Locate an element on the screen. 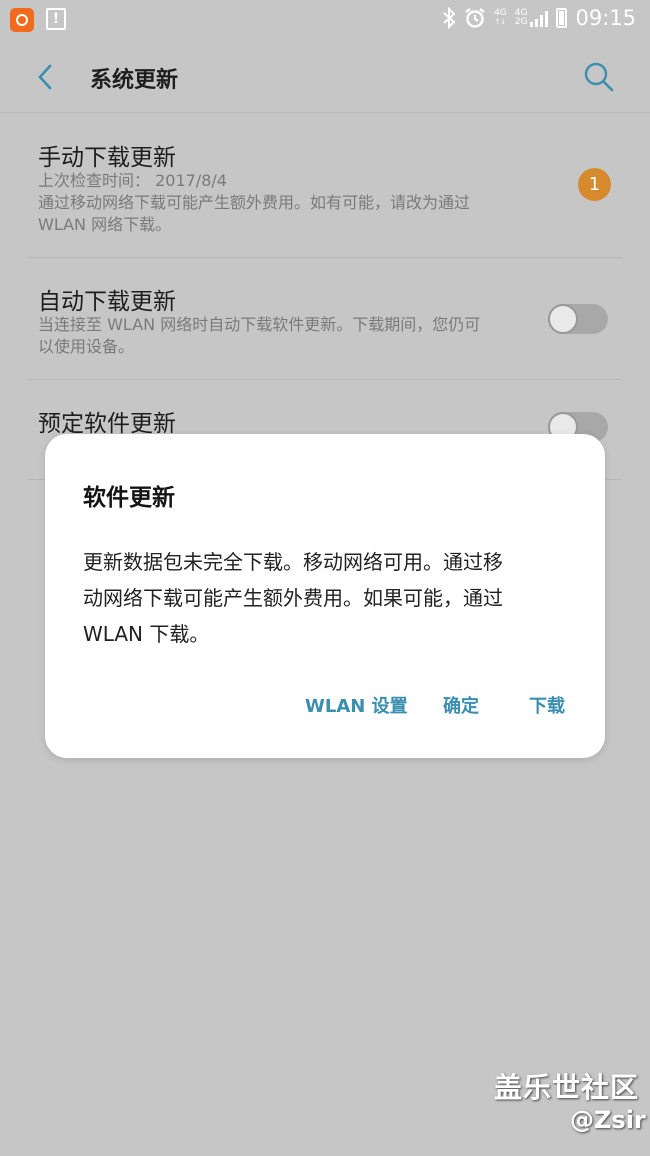 This screenshot has width=650, height=1156. signal-indicator-2: 4G 2G is located at coordinates (532, 18).